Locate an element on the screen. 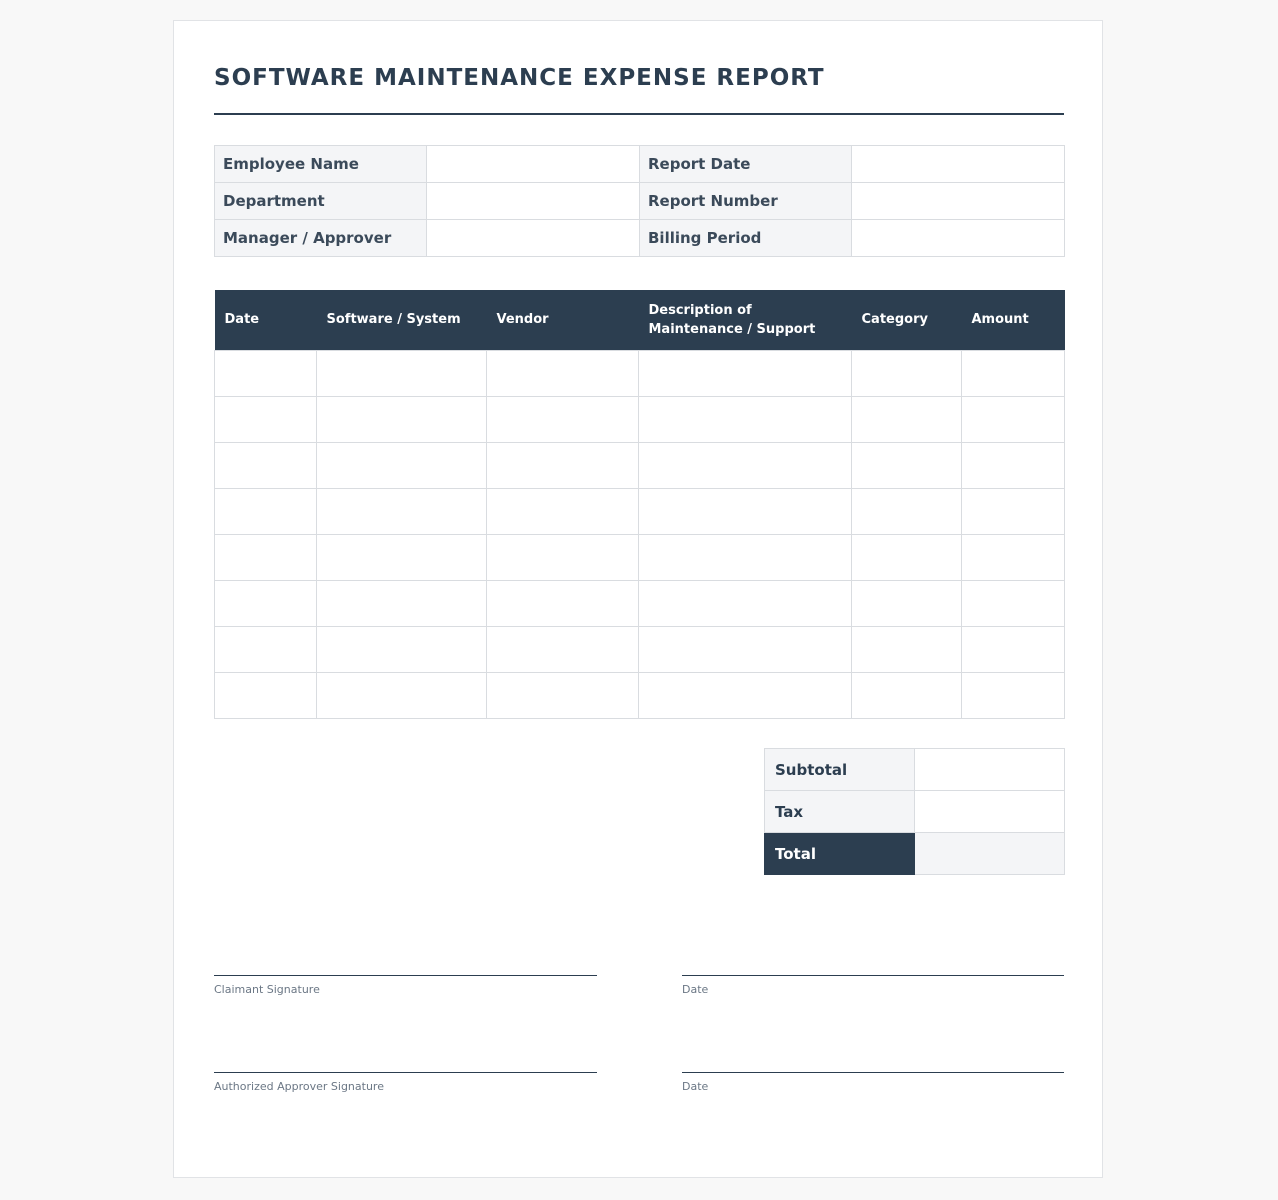 The height and width of the screenshot is (1200, 1278). title-divider is located at coordinates (639, 114).